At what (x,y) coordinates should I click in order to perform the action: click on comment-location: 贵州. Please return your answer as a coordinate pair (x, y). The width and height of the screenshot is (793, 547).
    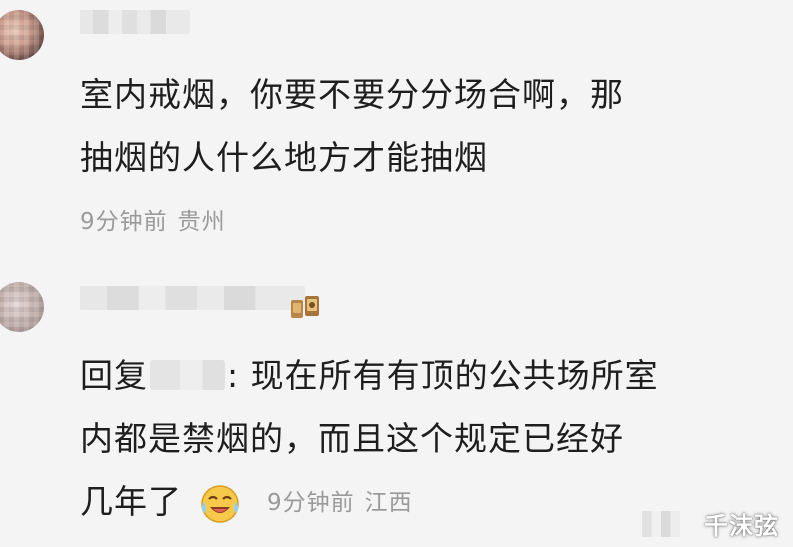
    Looking at the image, I should click on (201, 222).